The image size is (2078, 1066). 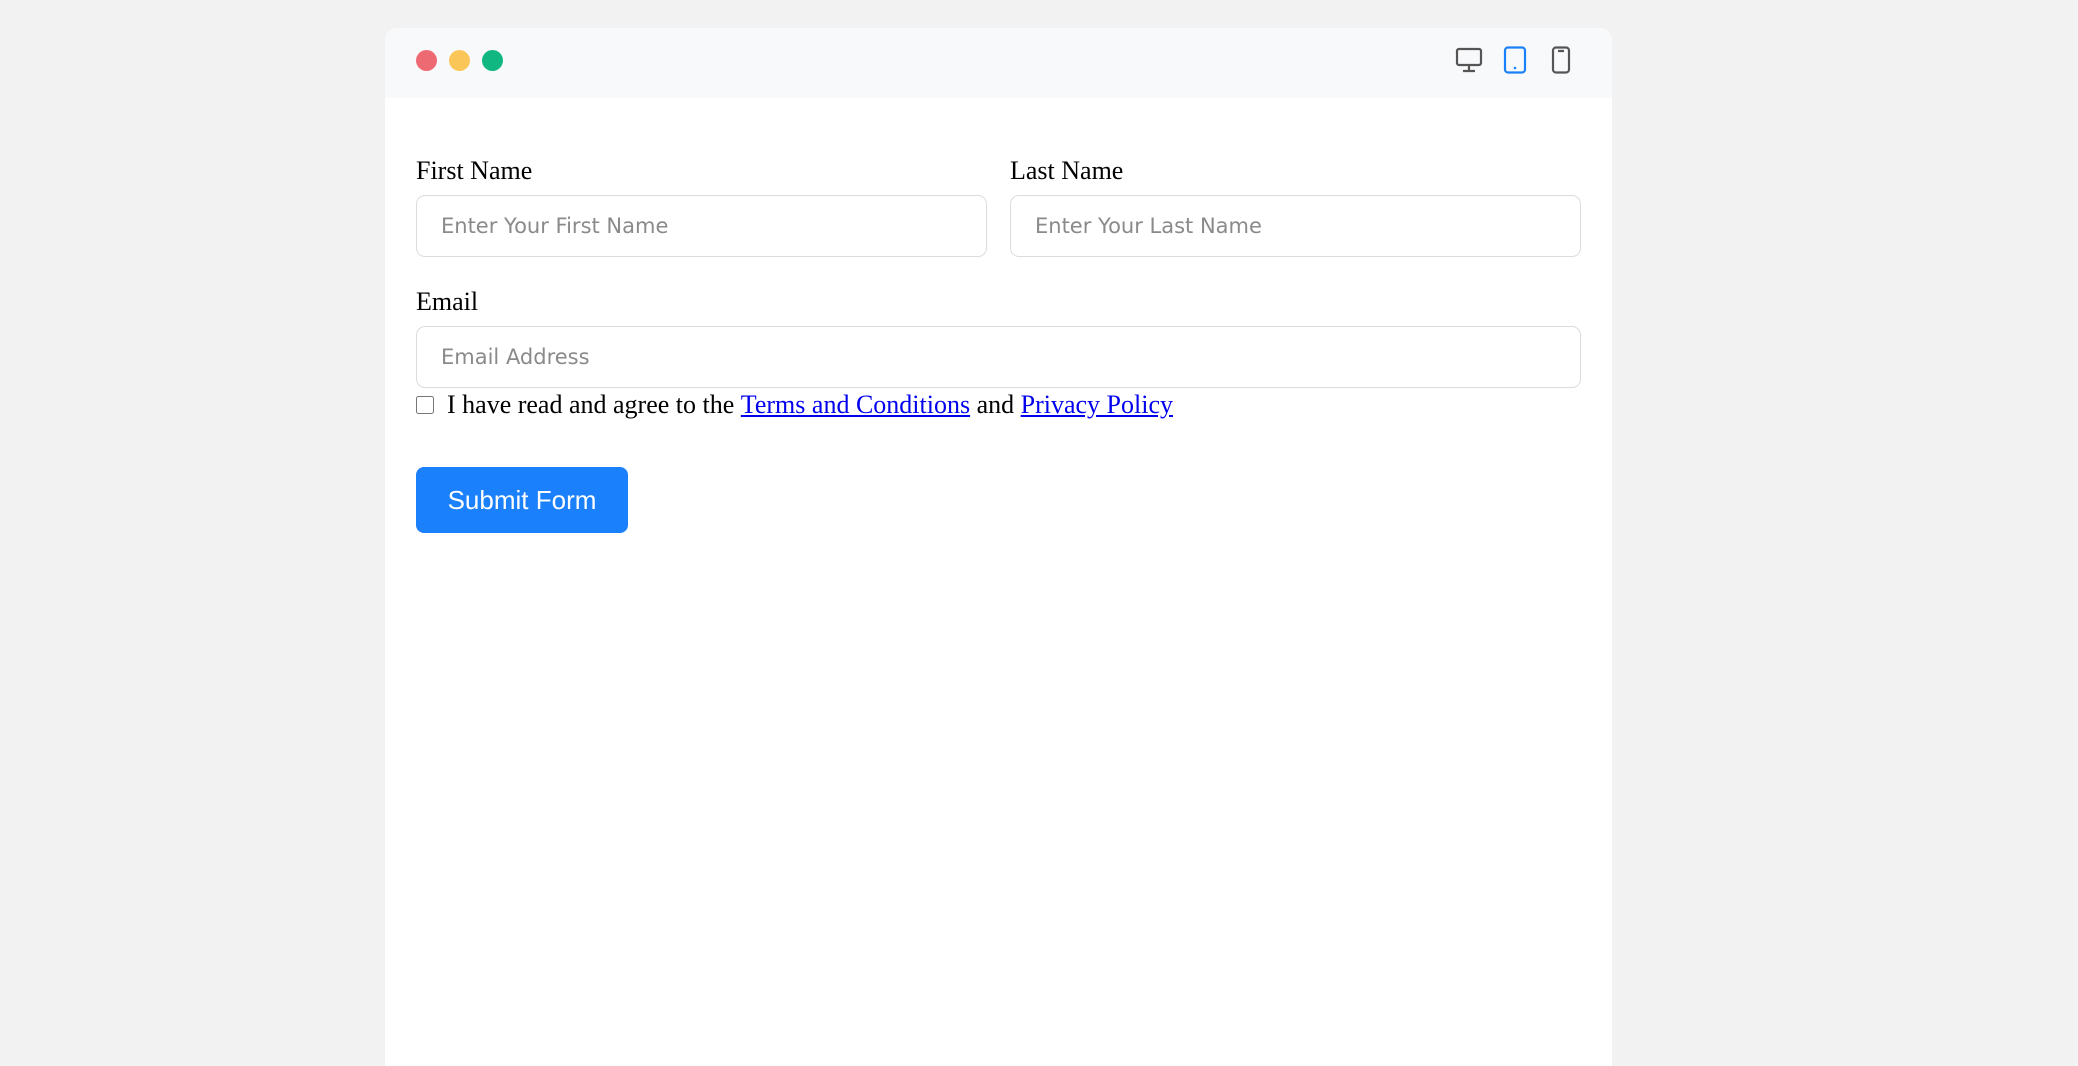 What do you see at coordinates (1067, 170) in the screenshot?
I see `last-name-label: Last Name` at bounding box center [1067, 170].